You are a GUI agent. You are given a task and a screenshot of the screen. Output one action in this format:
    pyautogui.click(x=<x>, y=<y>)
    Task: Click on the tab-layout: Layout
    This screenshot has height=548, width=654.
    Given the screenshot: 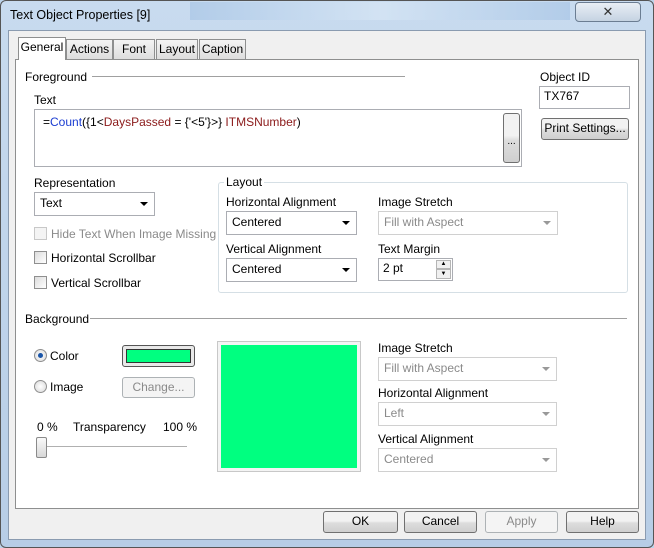 What is the action you would take?
    pyautogui.click(x=177, y=49)
    